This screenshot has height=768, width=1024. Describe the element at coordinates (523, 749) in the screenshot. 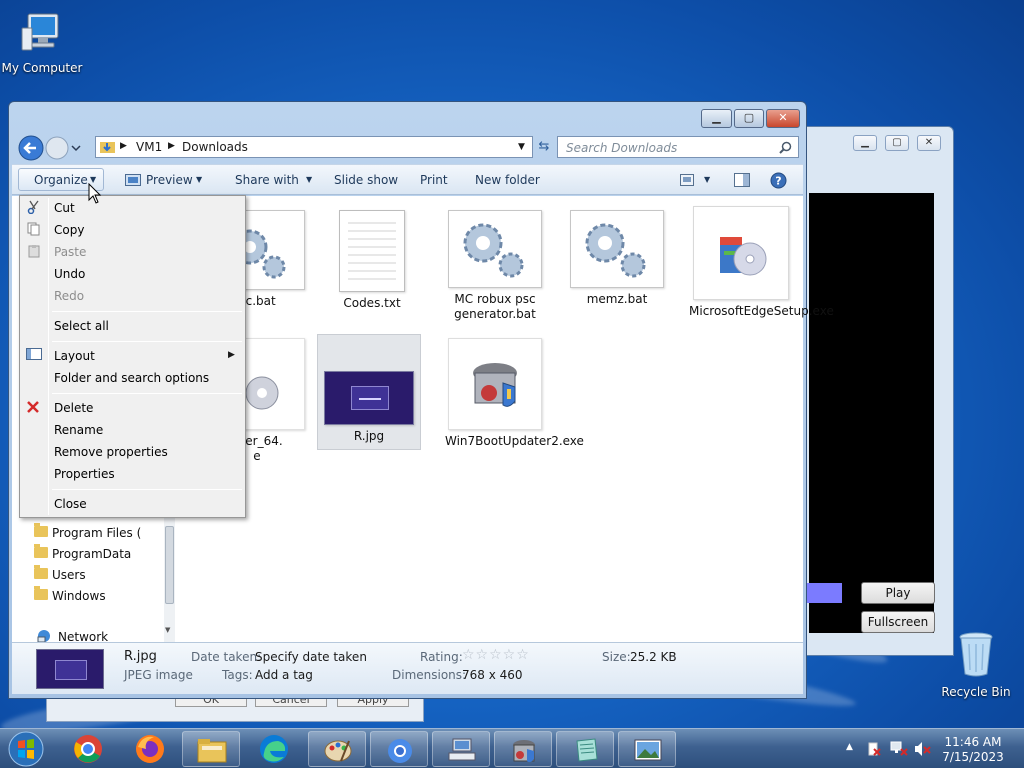

I see `taskbar-installer` at that location.